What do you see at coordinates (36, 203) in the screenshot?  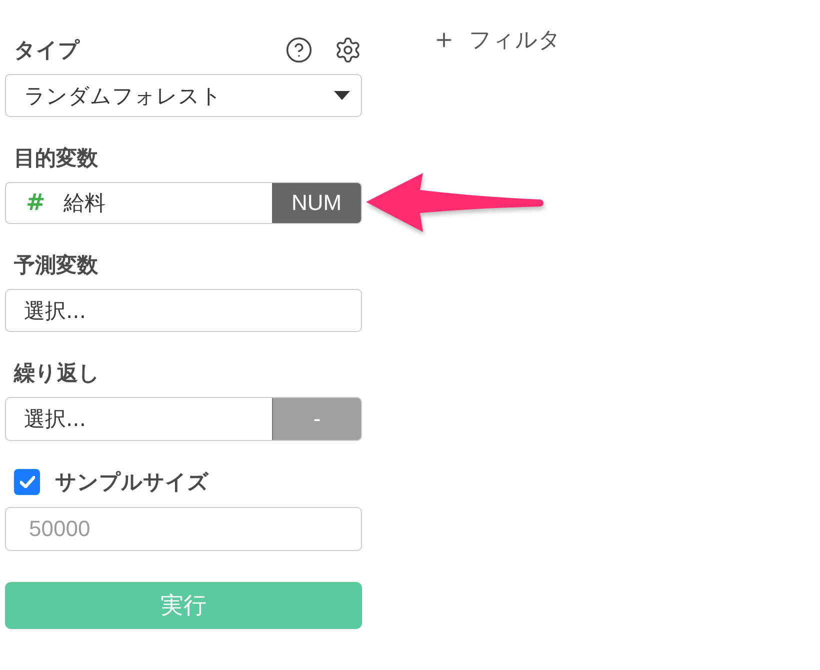 I see `hash-icon: #` at bounding box center [36, 203].